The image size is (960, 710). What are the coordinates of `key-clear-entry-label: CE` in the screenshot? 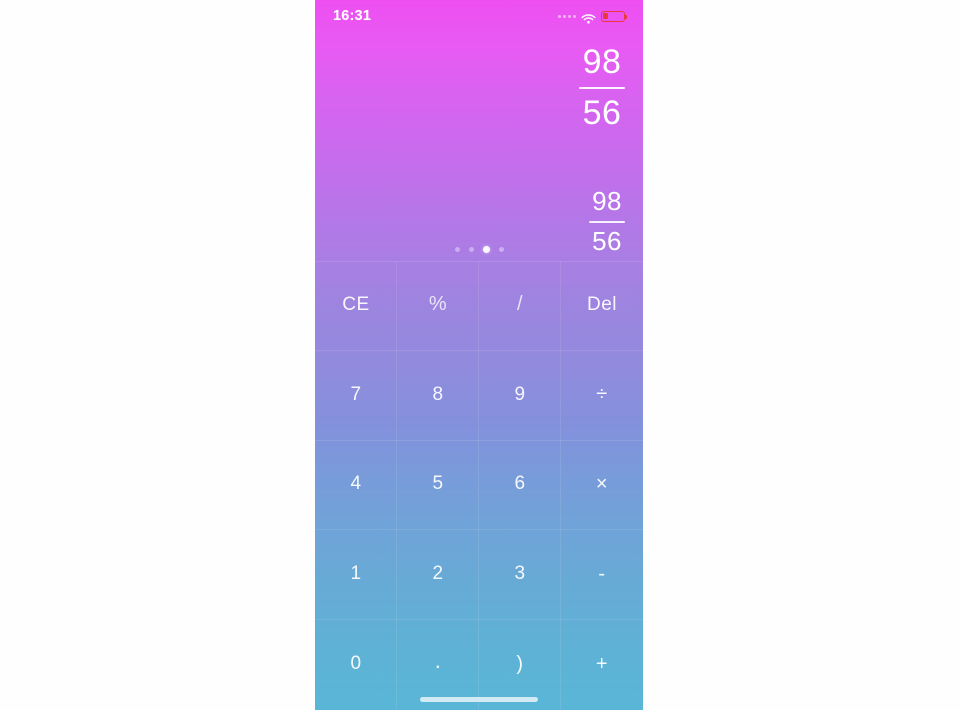 It's located at (356, 304).